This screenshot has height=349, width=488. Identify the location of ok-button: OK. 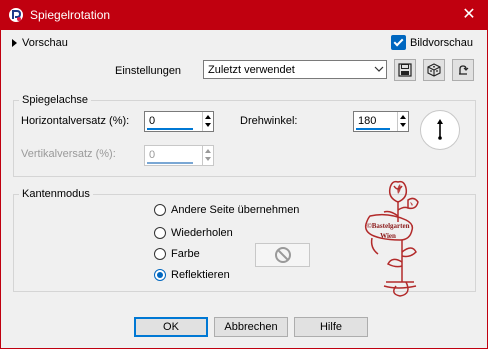
(171, 327).